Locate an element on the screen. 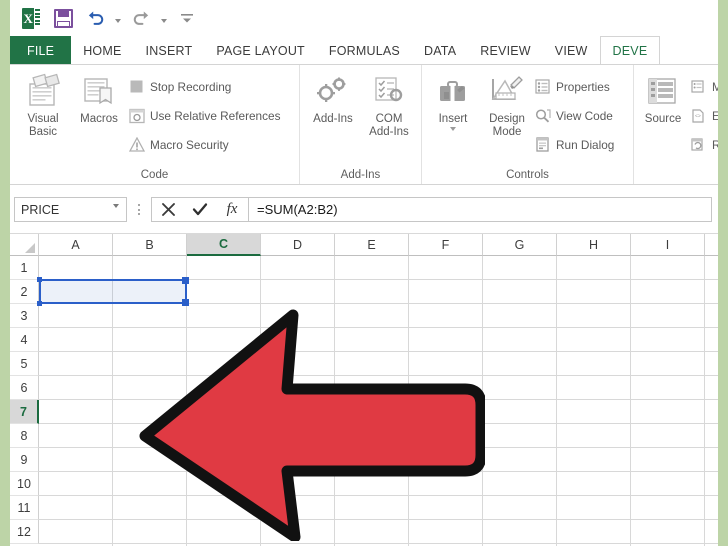 This screenshot has height=546, width=728. row-header-6: 6 is located at coordinates (24, 388).